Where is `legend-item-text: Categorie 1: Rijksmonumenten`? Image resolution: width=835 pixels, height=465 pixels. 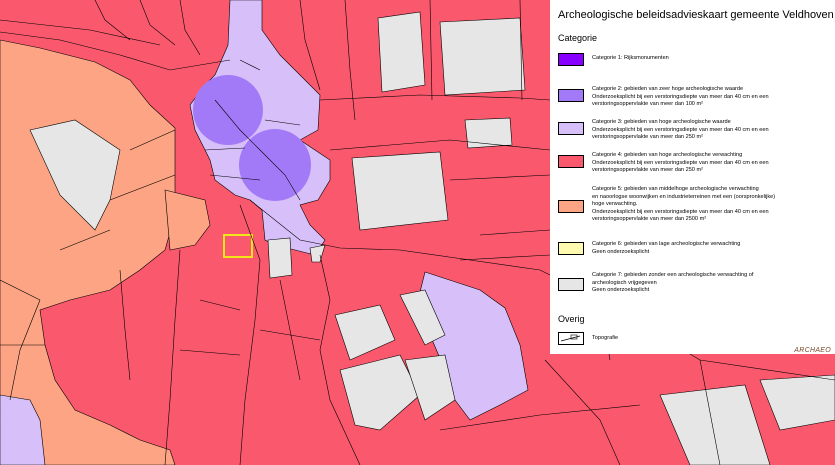
legend-item-text: Categorie 1: Rijksmonumenten is located at coordinates (630, 58).